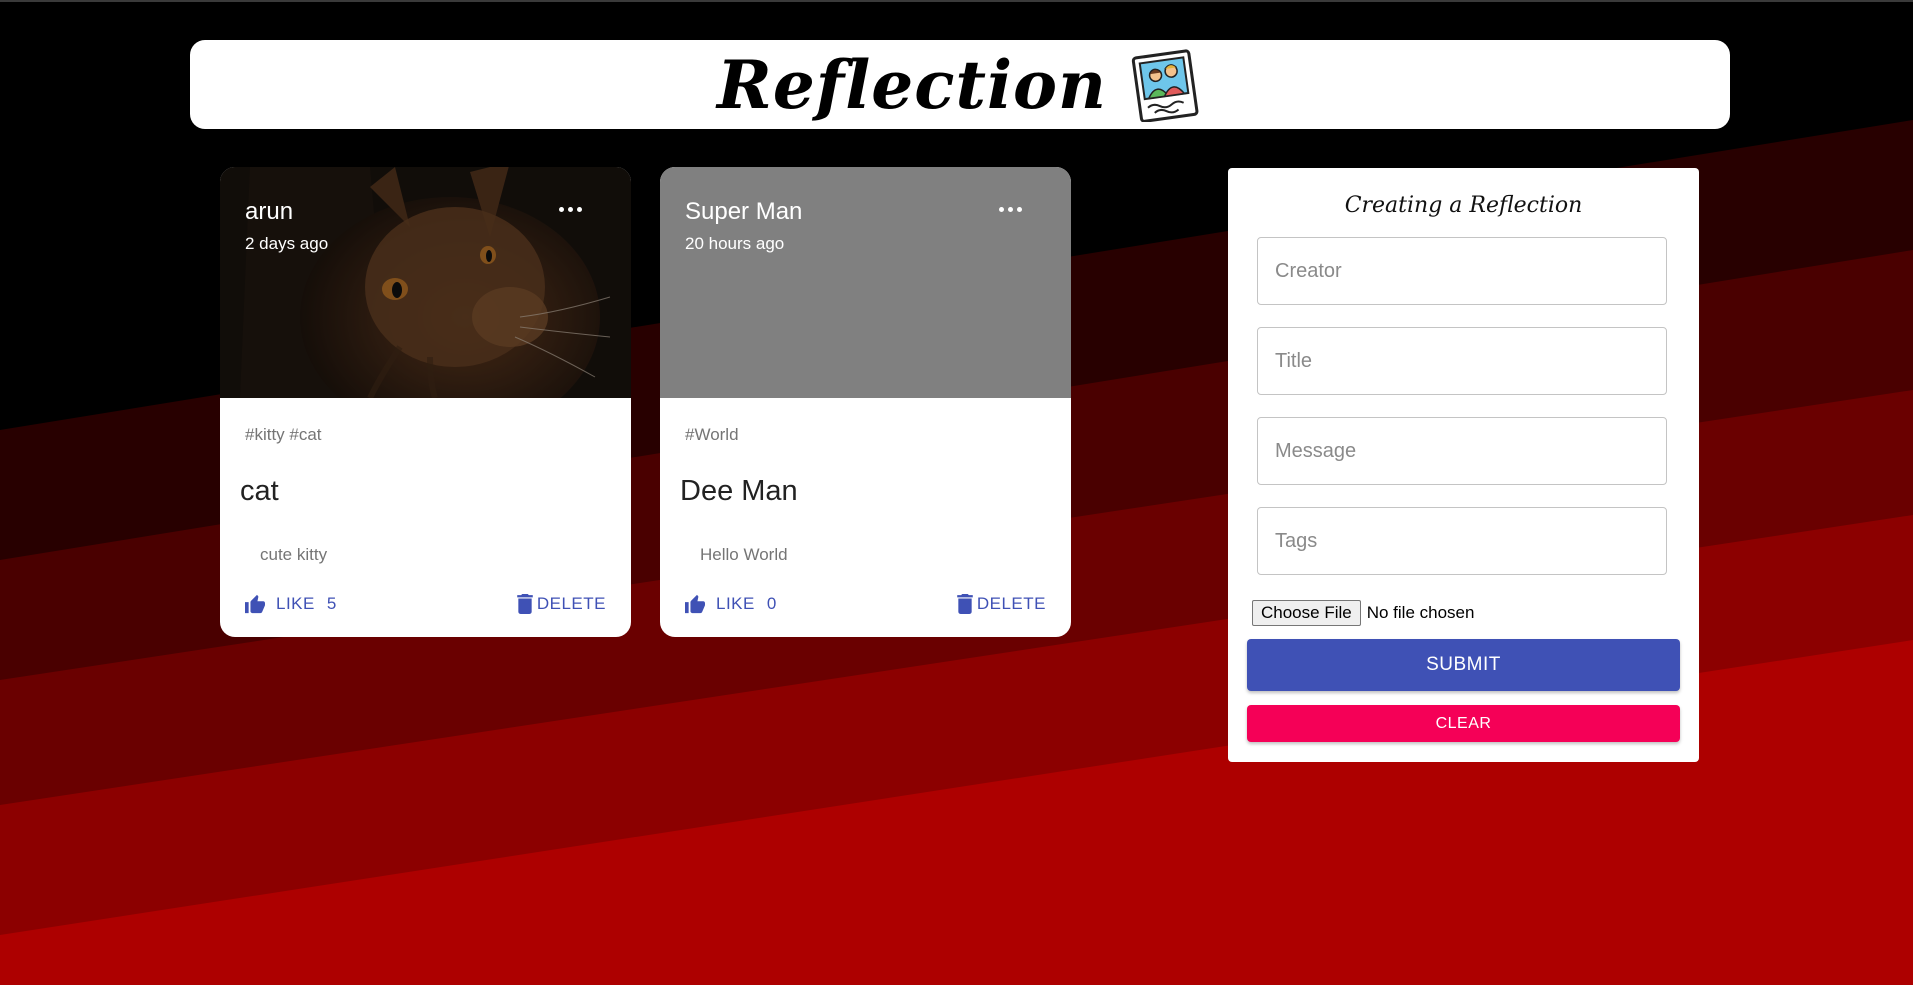  I want to click on tags-field, so click(1462, 541).